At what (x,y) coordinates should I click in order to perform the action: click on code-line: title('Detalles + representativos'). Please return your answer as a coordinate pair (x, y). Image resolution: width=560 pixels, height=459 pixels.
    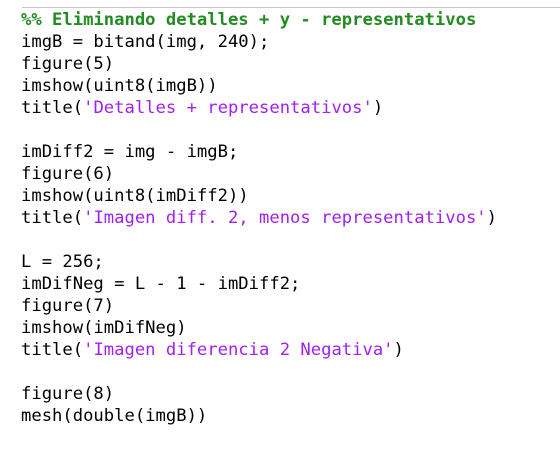
    Looking at the image, I should click on (259, 108).